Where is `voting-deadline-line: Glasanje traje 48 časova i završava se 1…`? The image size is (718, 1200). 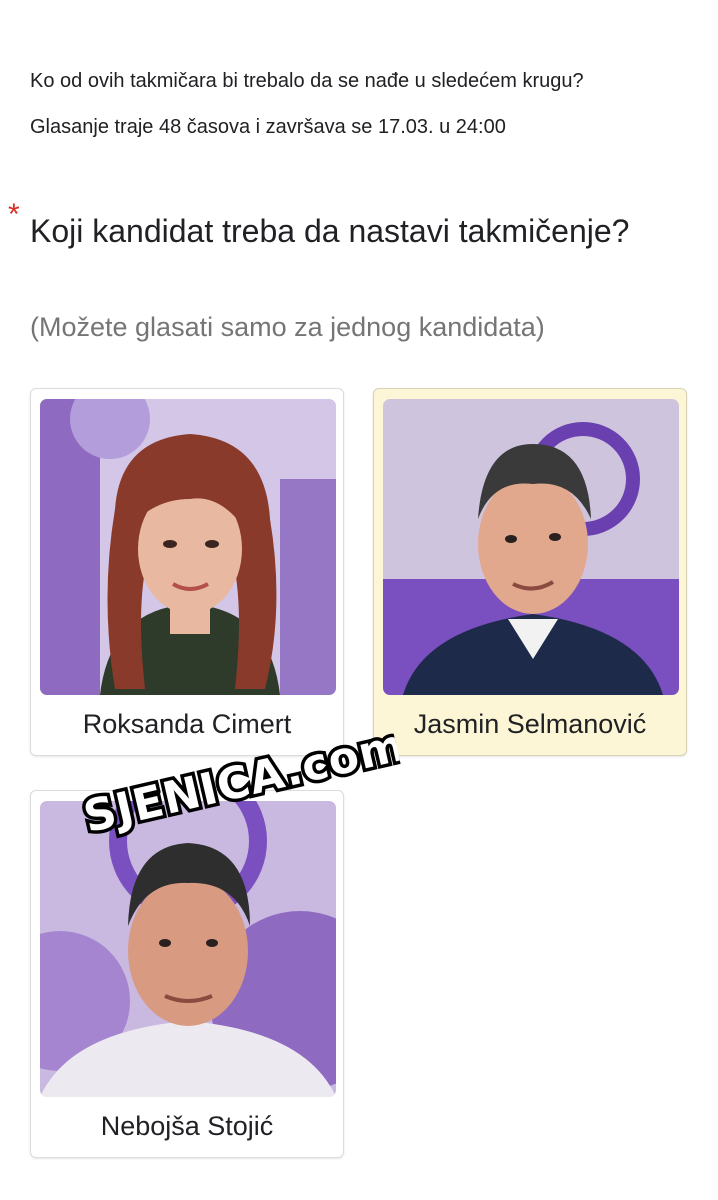
voting-deadline-line: Glasanje traje 48 časova i završava se 1… is located at coordinates (268, 127).